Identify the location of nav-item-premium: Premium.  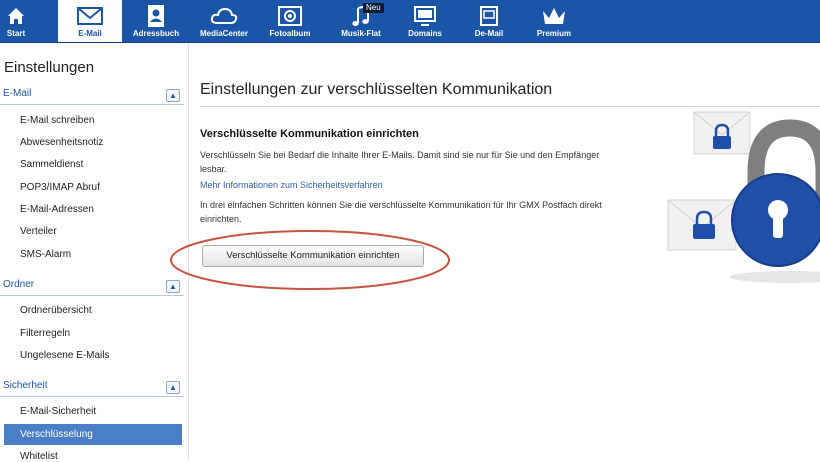
(554, 21).